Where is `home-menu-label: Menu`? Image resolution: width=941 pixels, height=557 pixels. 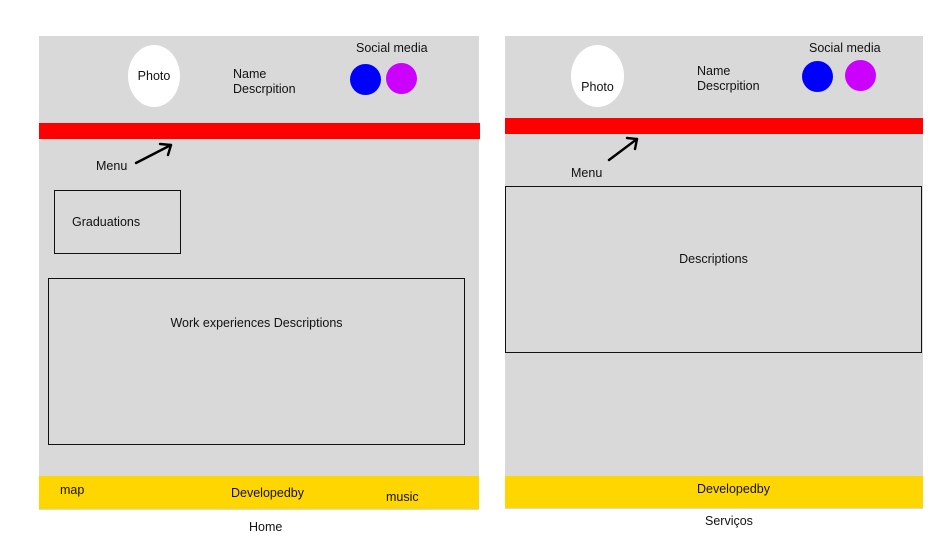 home-menu-label: Menu is located at coordinates (112, 166).